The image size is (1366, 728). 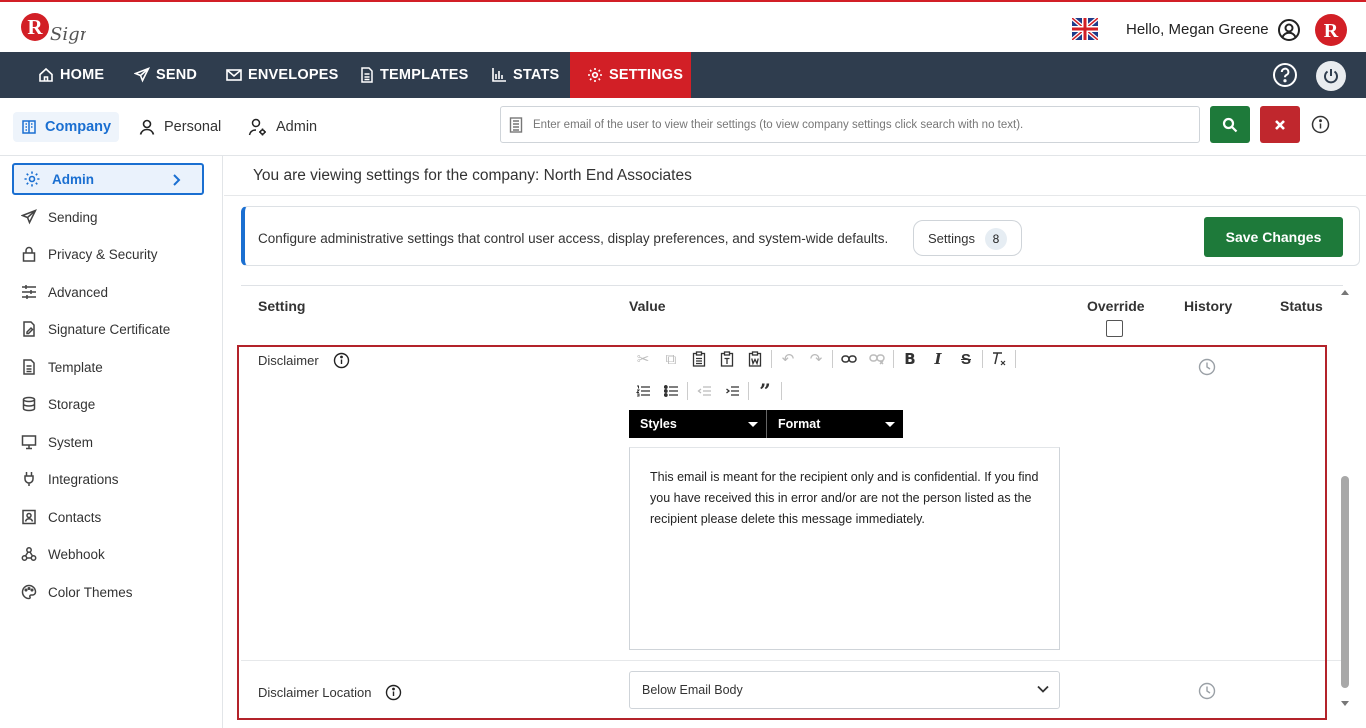 I want to click on editor-toolbar-row-2: ”, so click(x=706, y=391).